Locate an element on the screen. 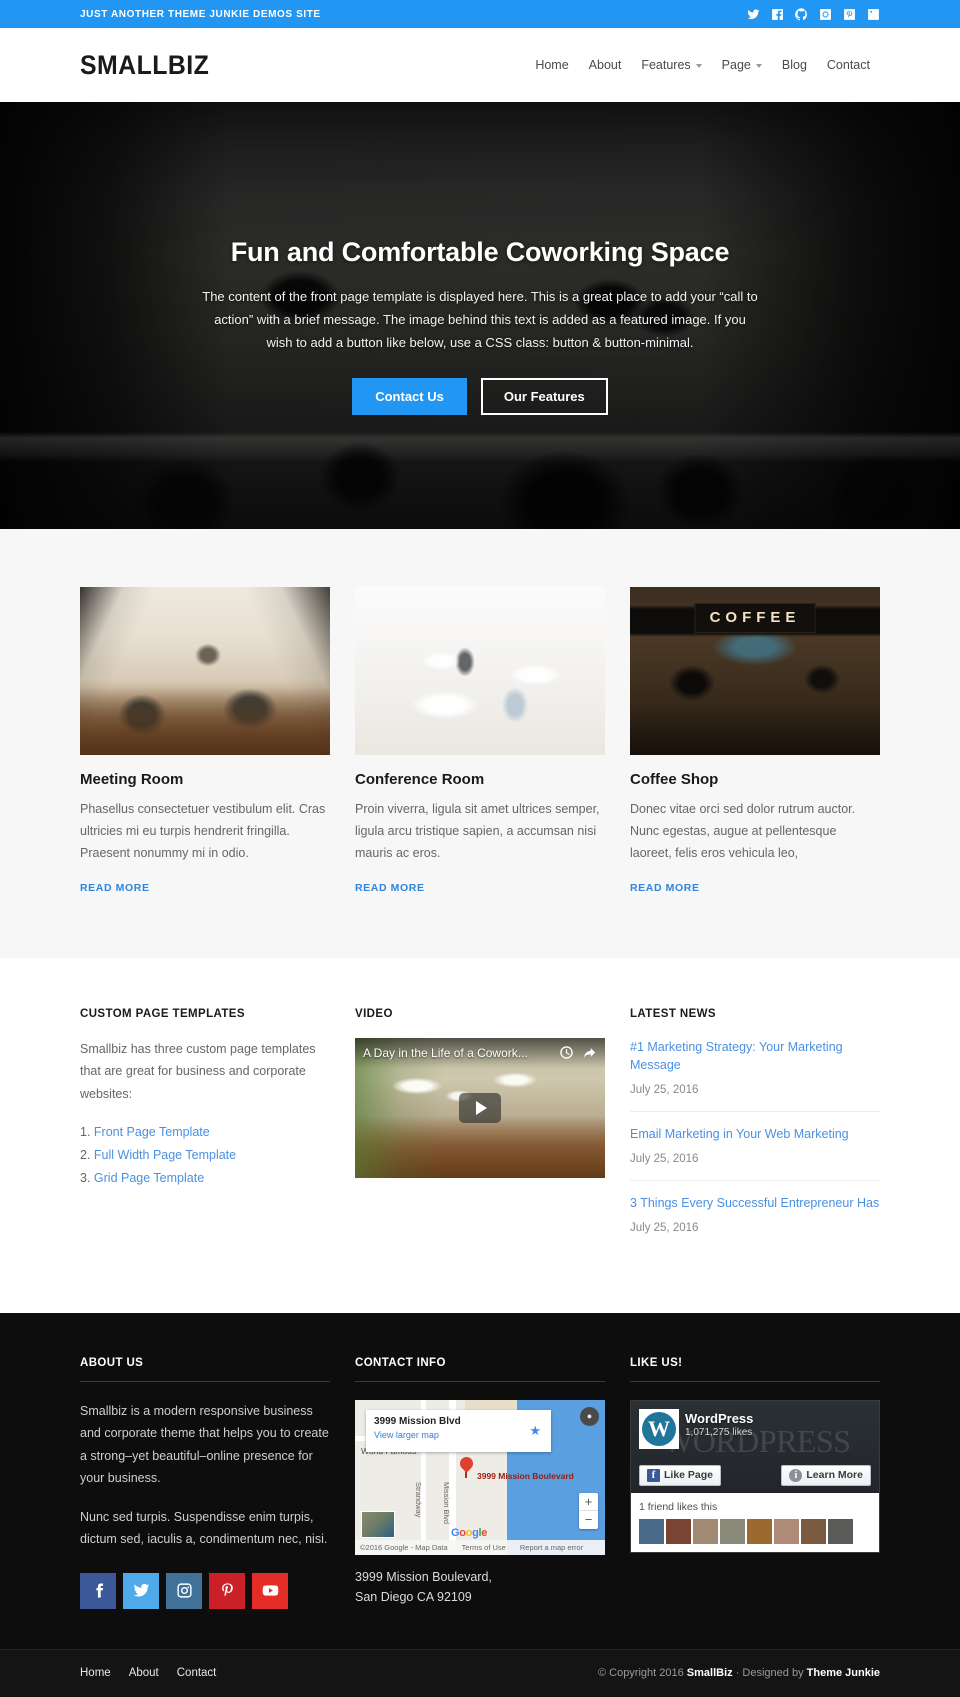  nav-item-blog: Blog is located at coordinates (794, 65).